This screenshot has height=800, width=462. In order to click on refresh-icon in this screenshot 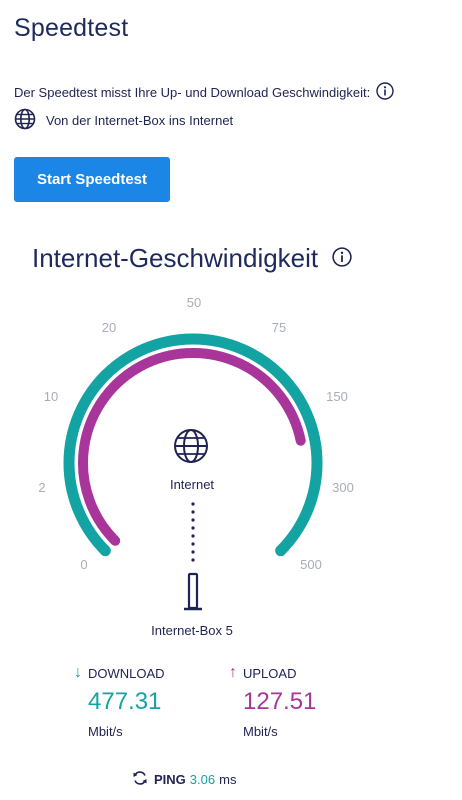, I will do `click(140, 779)`.